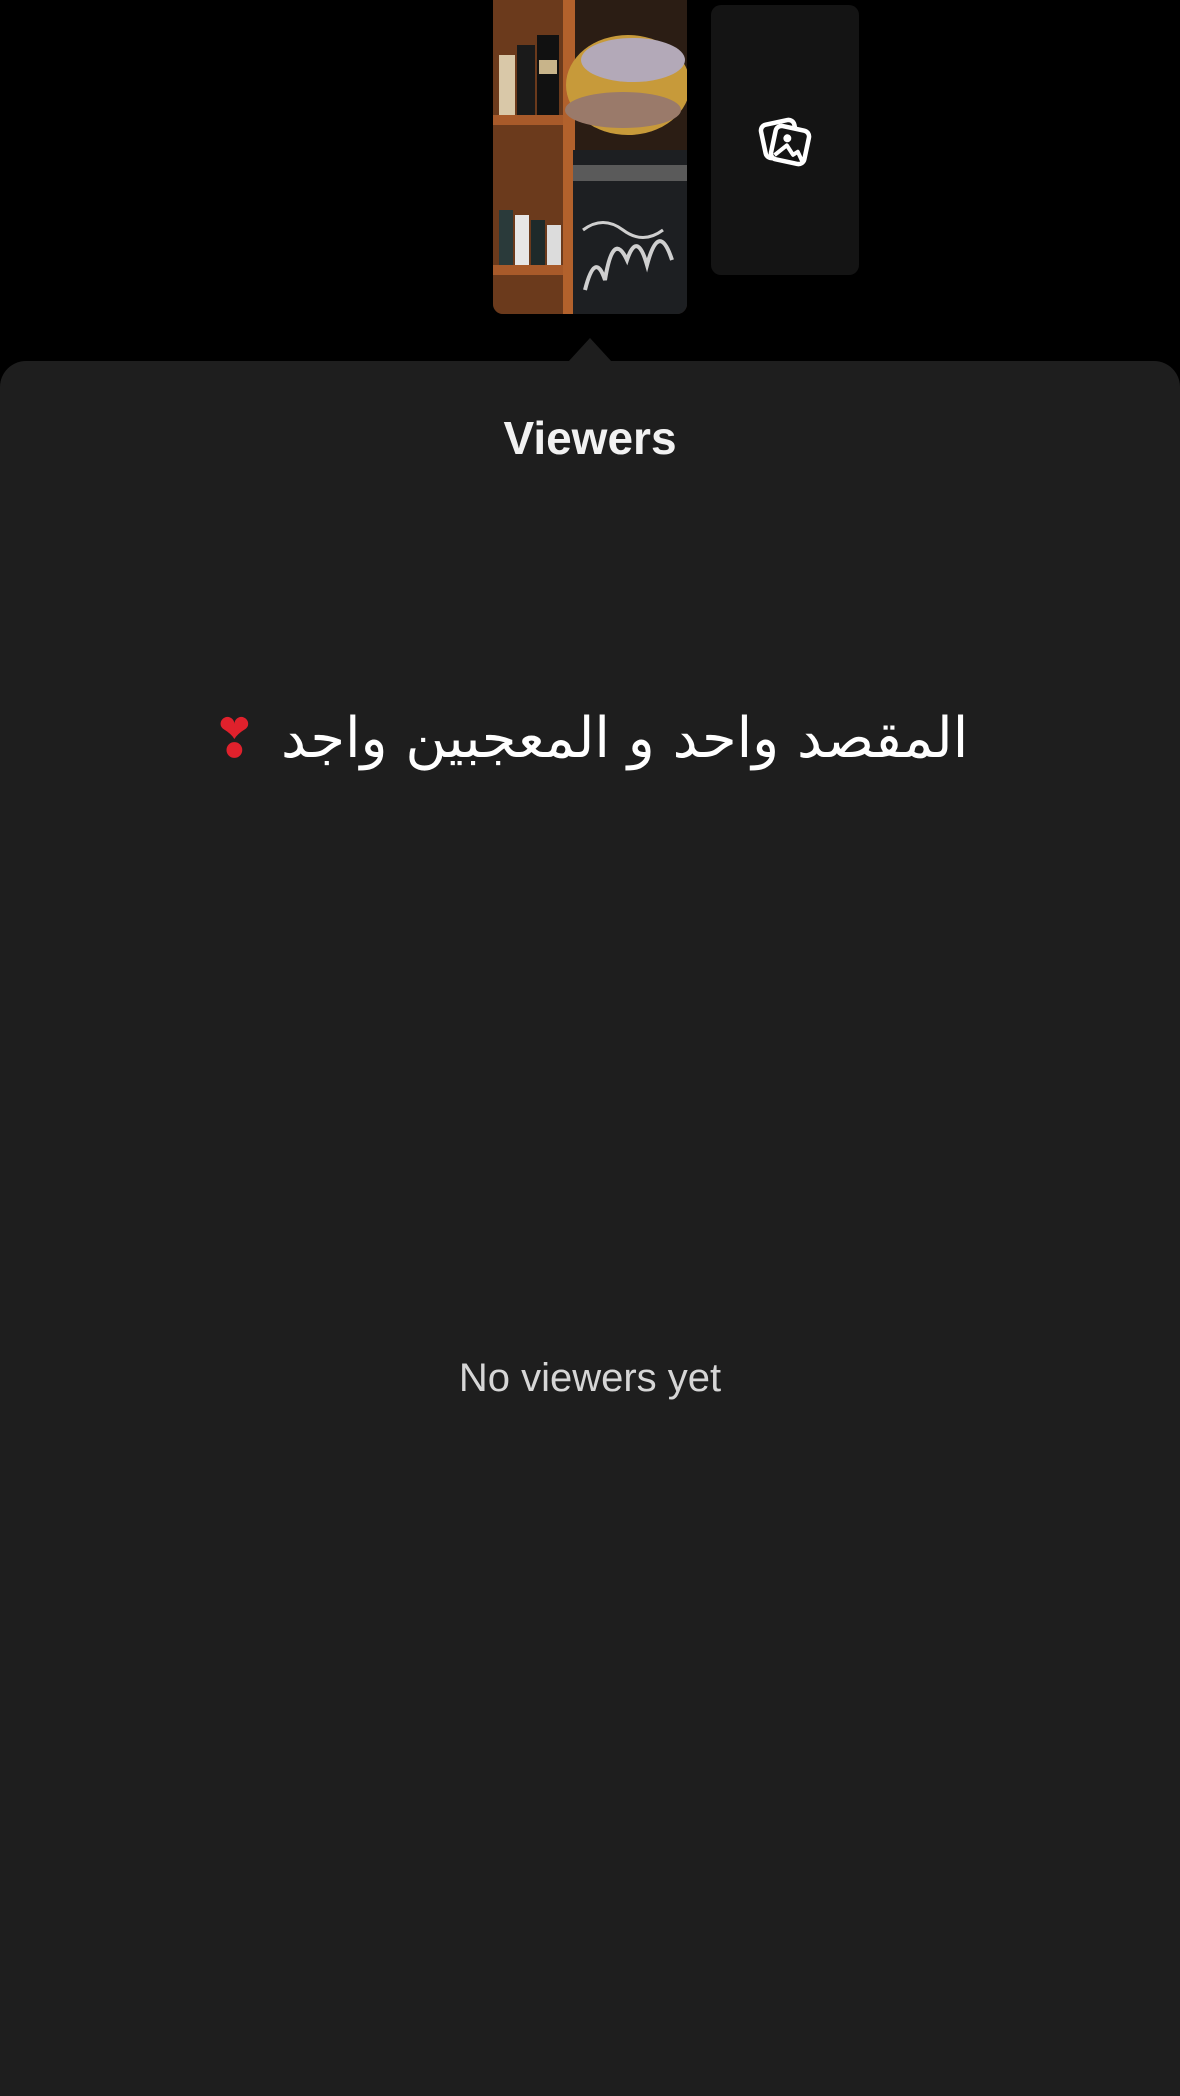 This screenshot has width=1180, height=2096. Describe the element at coordinates (624, 738) in the screenshot. I see `story-caption-text: المقصد واحد و المعجبين واجد` at that location.